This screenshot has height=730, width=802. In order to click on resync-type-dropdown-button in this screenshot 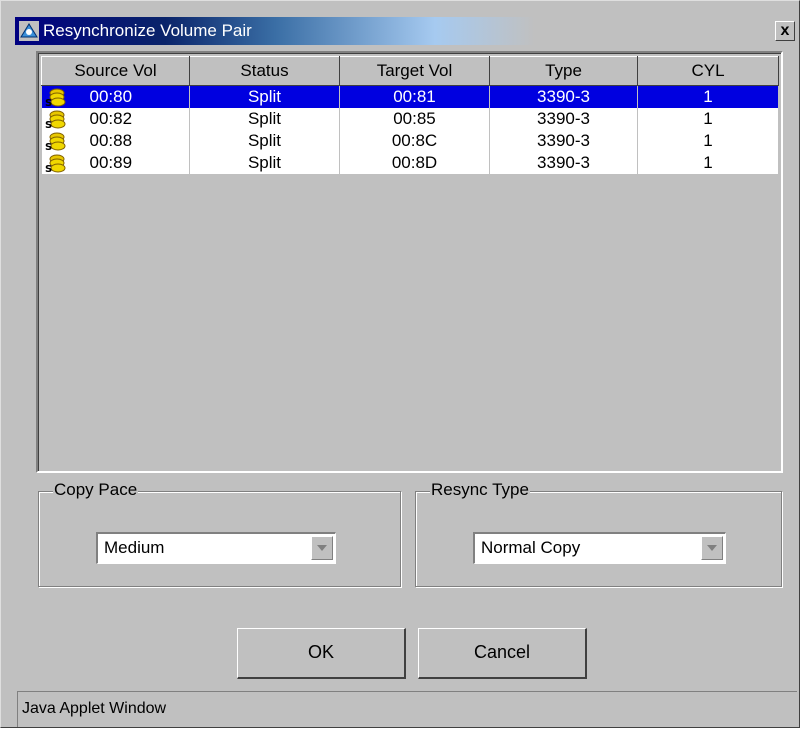, I will do `click(712, 548)`.